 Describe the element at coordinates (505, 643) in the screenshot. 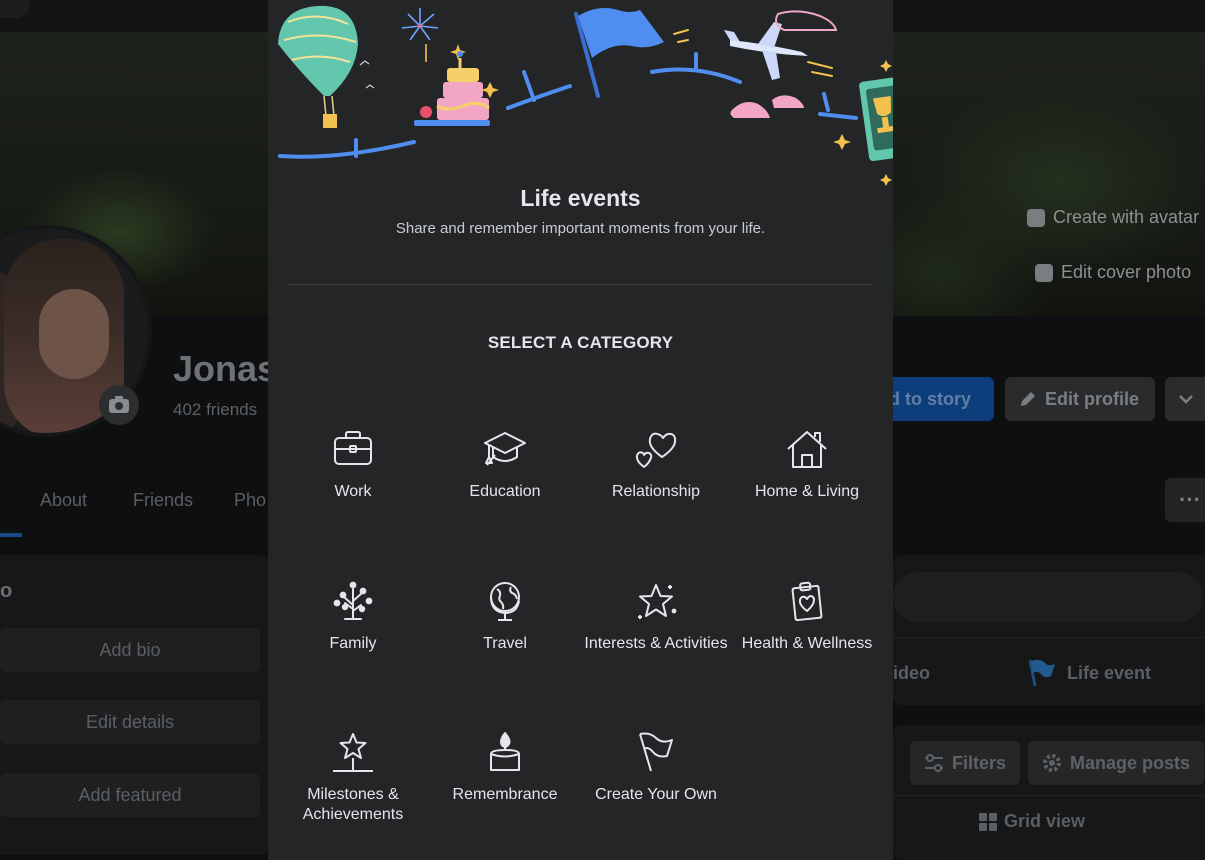

I see `category-travel-label: Travel` at that location.